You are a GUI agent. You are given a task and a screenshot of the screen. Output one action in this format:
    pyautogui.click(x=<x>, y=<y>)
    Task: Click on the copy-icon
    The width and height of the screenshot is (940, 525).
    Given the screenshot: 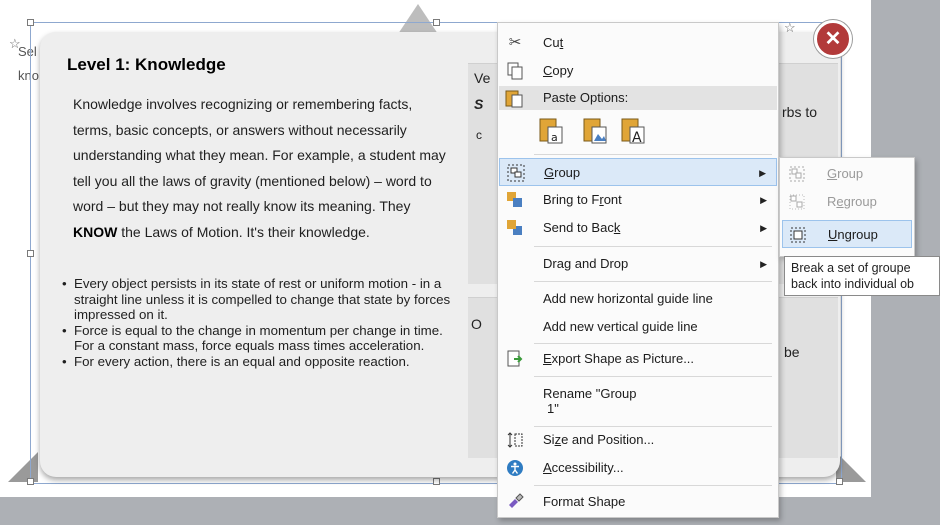 What is the action you would take?
    pyautogui.click(x=515, y=71)
    